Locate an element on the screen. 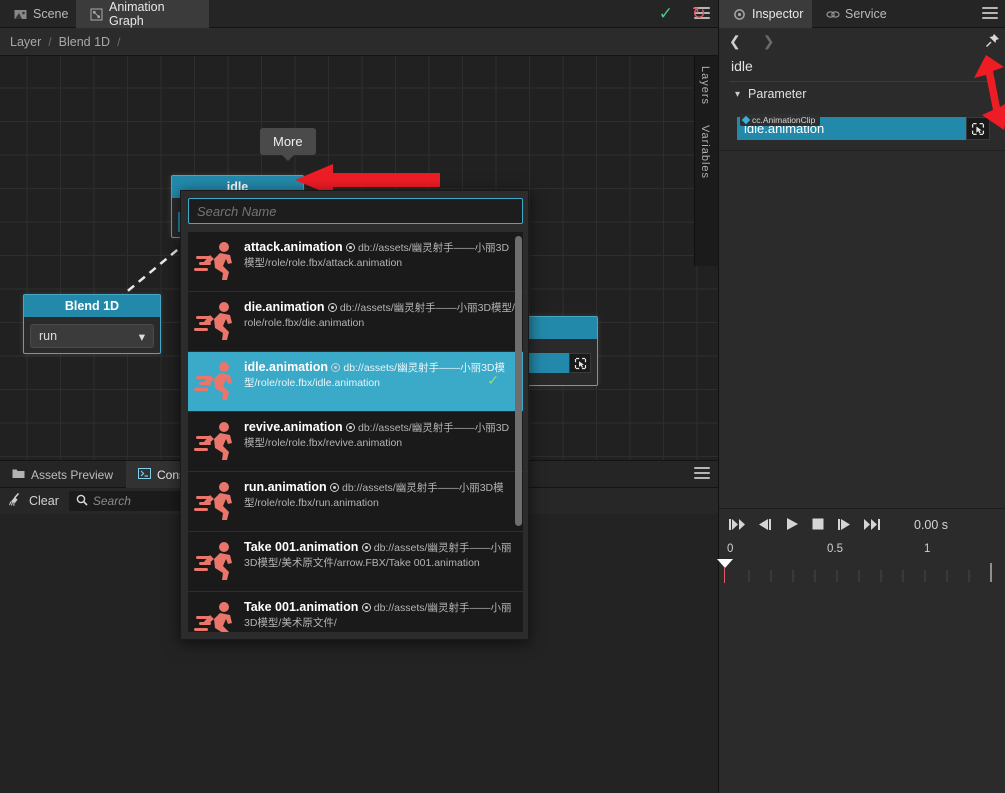 This screenshot has width=1005, height=793. current-time-label: 0.00 s is located at coordinates (931, 525).